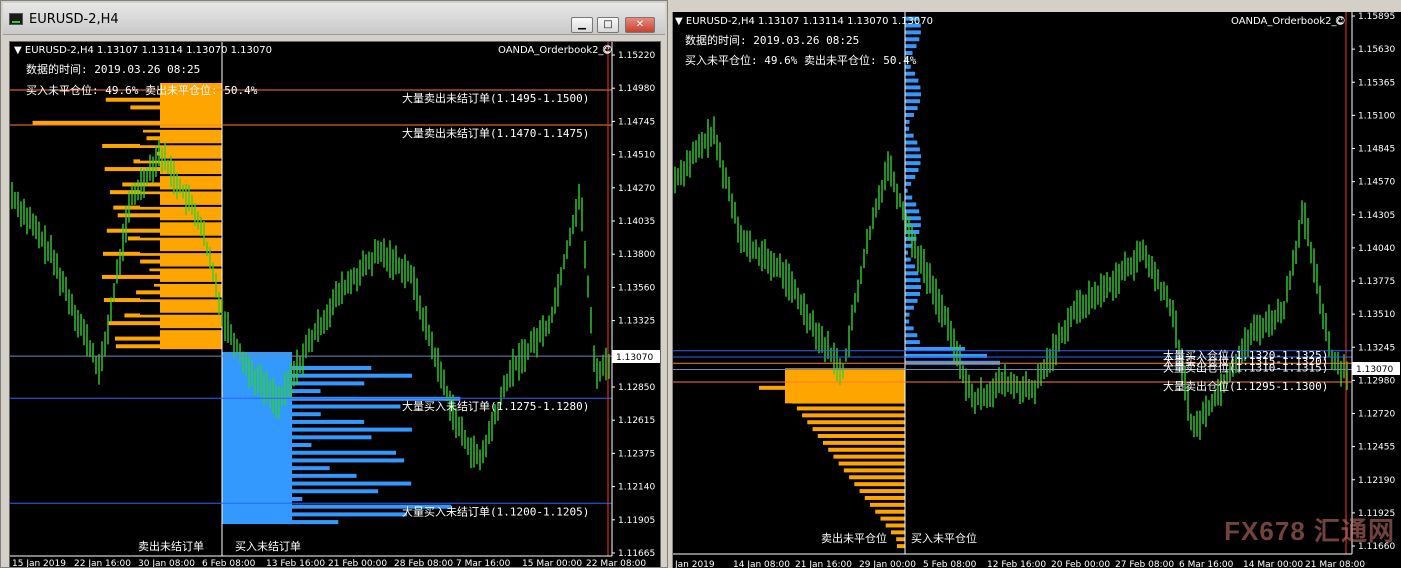  What do you see at coordinates (334, 19) in the screenshot?
I see `window-titlebar: EURUSD-2,H4 ▁ □ ✕` at bounding box center [334, 19].